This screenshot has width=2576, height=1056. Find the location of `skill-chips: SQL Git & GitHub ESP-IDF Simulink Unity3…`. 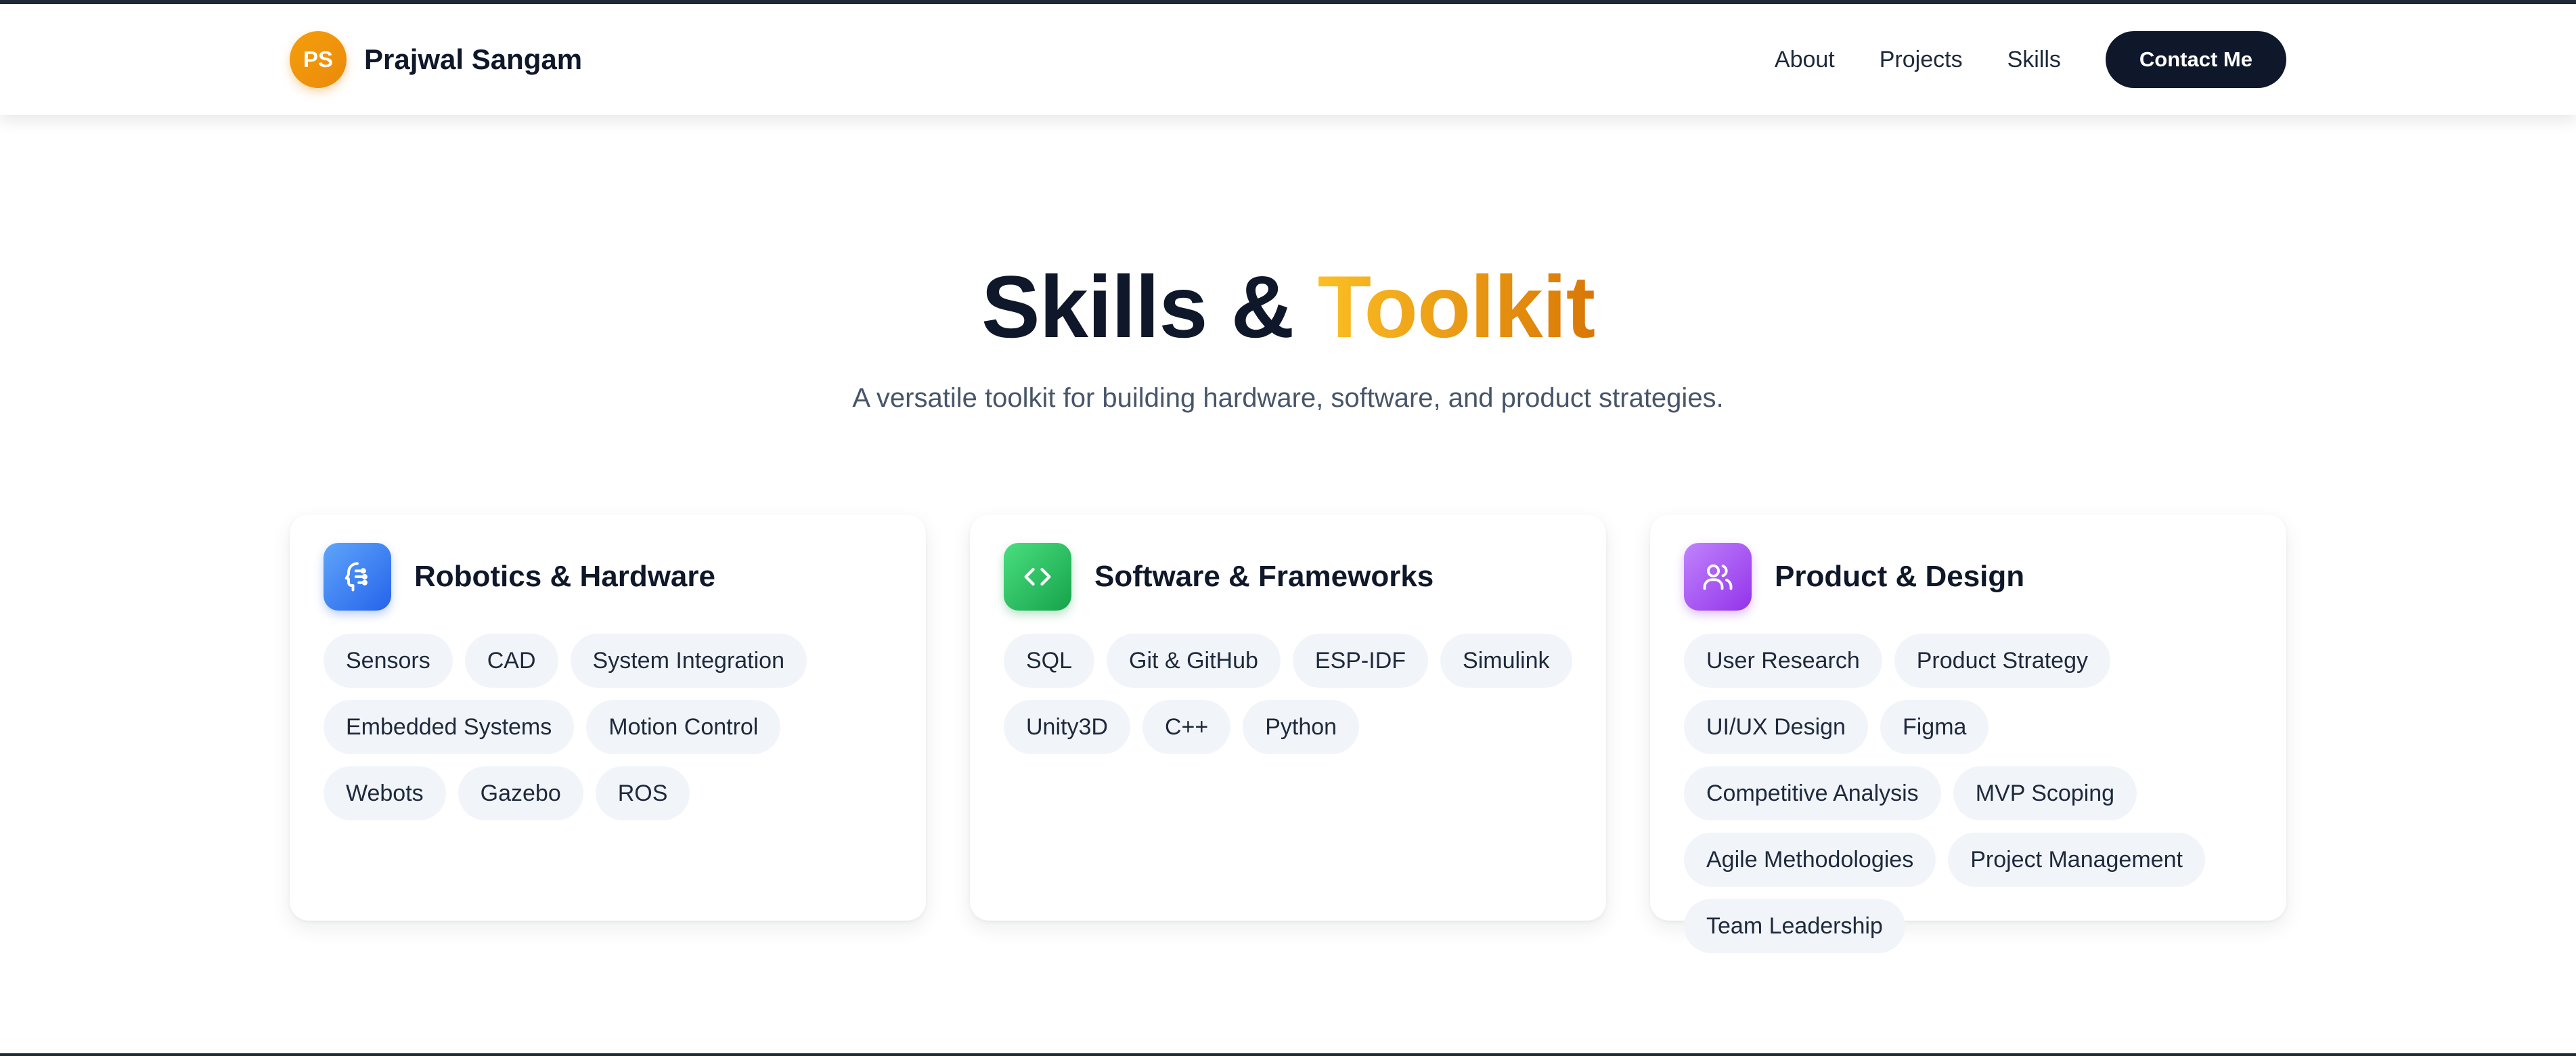

skill-chips: SQL Git & GitHub ESP-IDF Simulink Unity3… is located at coordinates (1288, 694).